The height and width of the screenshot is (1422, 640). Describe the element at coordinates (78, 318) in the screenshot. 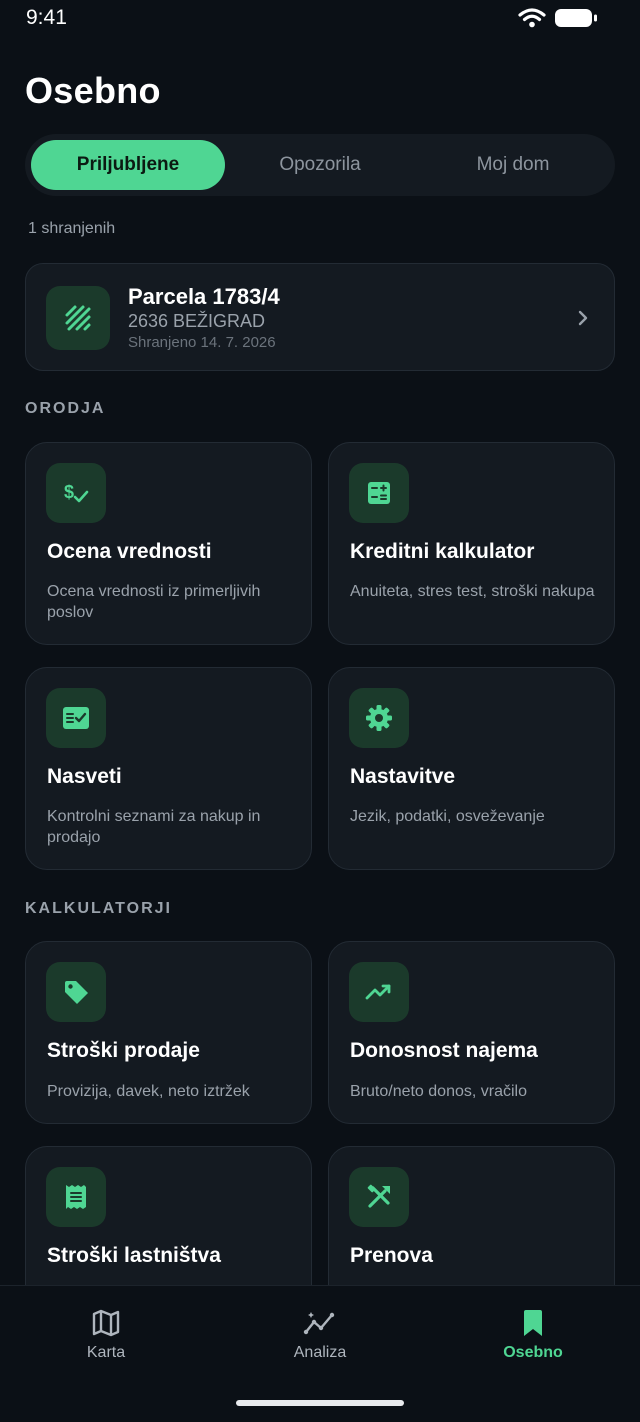

I see `parcel-hatch-icon` at that location.